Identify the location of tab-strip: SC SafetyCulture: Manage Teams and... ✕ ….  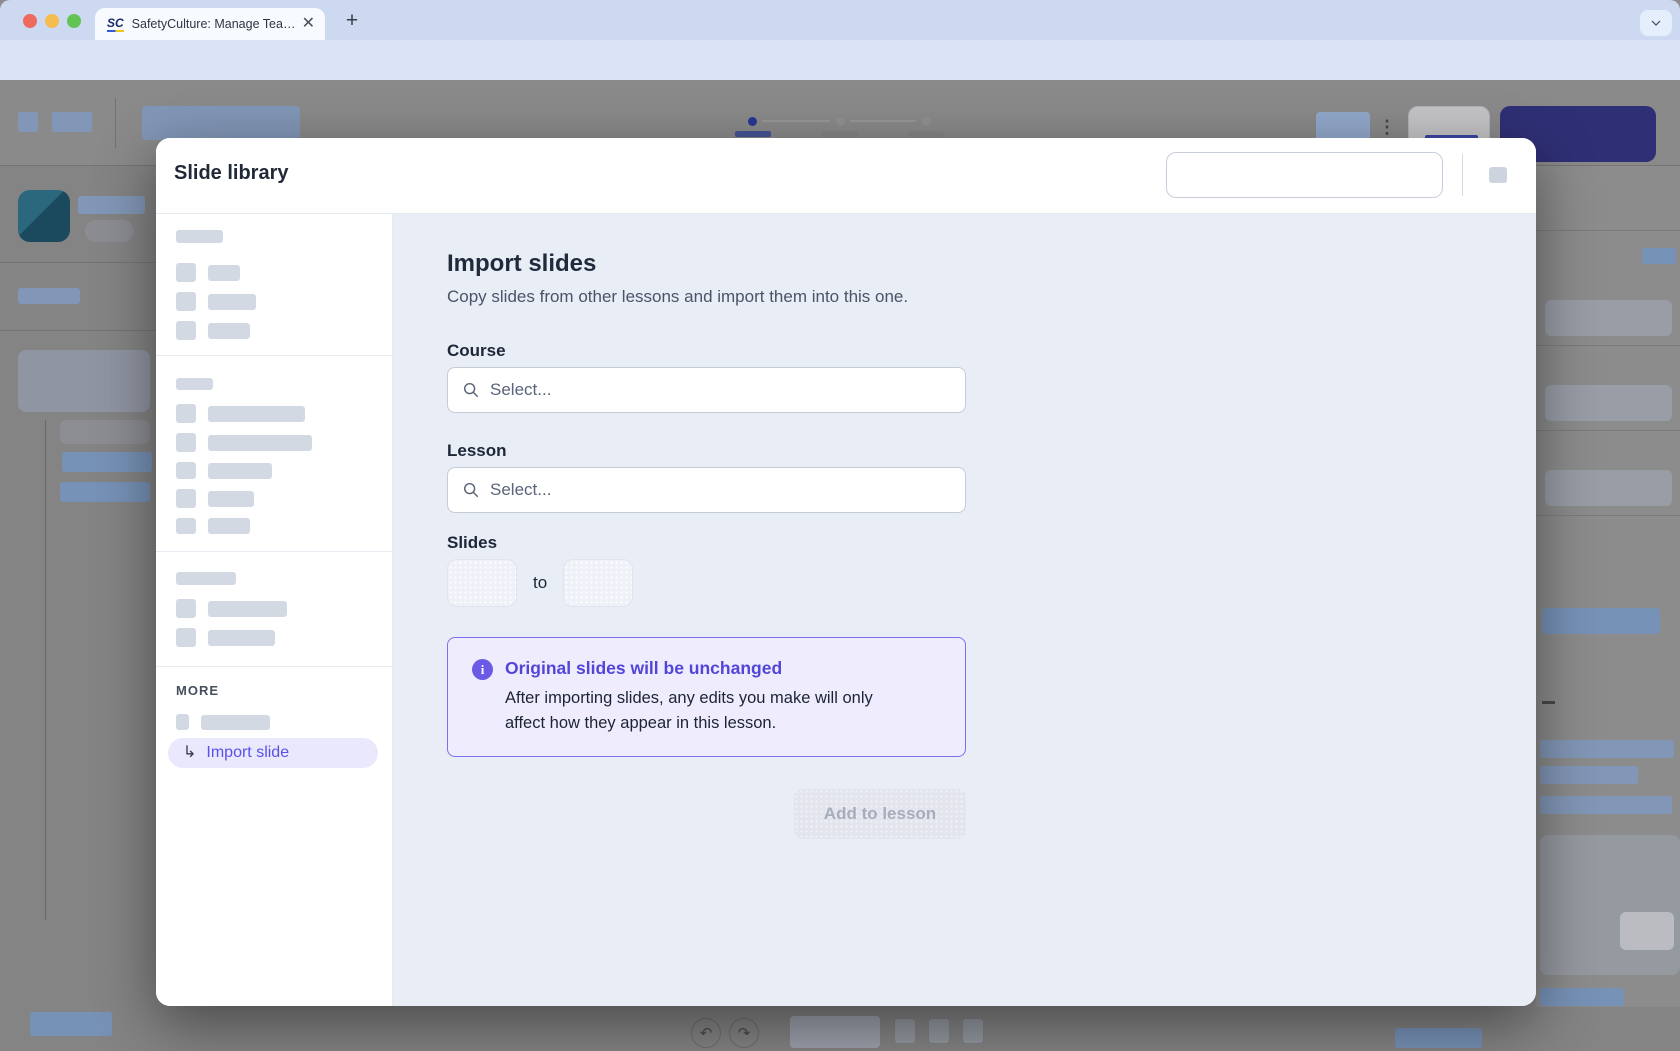
(840, 20).